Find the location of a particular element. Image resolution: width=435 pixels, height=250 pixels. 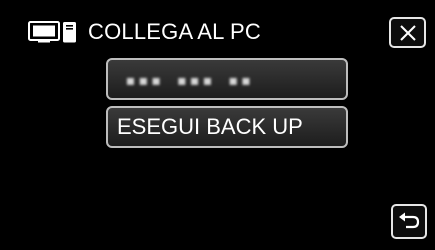

return-arrow-icon is located at coordinates (409, 220).